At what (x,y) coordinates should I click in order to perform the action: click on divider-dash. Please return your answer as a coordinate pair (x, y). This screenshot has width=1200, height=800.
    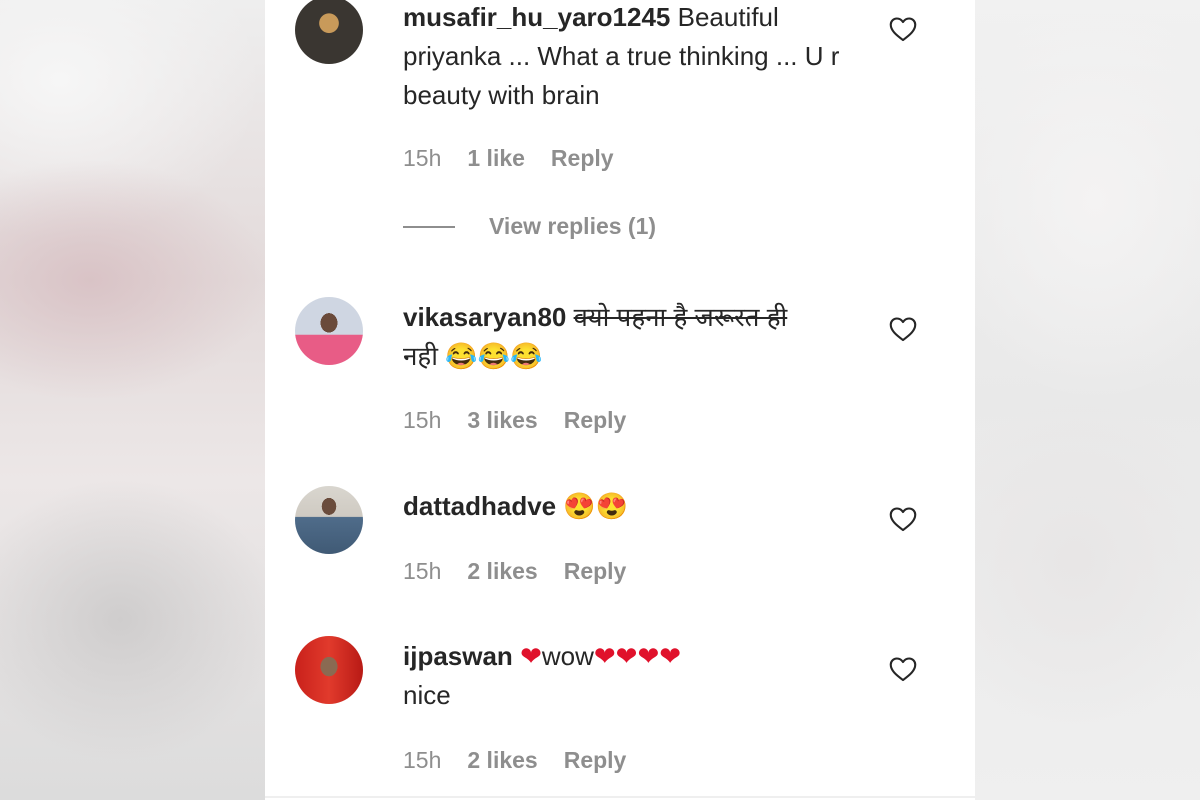
    Looking at the image, I should click on (429, 226).